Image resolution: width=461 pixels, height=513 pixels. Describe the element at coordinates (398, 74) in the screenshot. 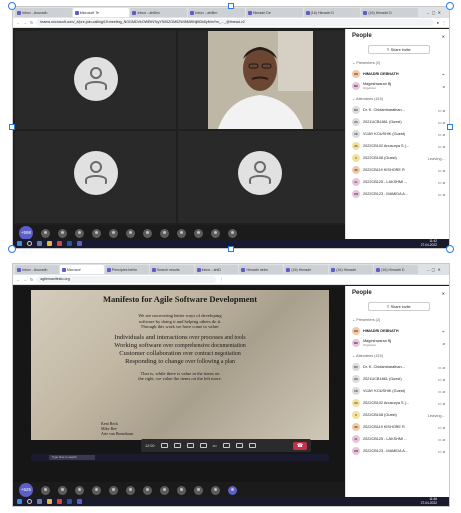

I see `presenter-row: HD HIMADRI DEBNATH ⚭` at that location.